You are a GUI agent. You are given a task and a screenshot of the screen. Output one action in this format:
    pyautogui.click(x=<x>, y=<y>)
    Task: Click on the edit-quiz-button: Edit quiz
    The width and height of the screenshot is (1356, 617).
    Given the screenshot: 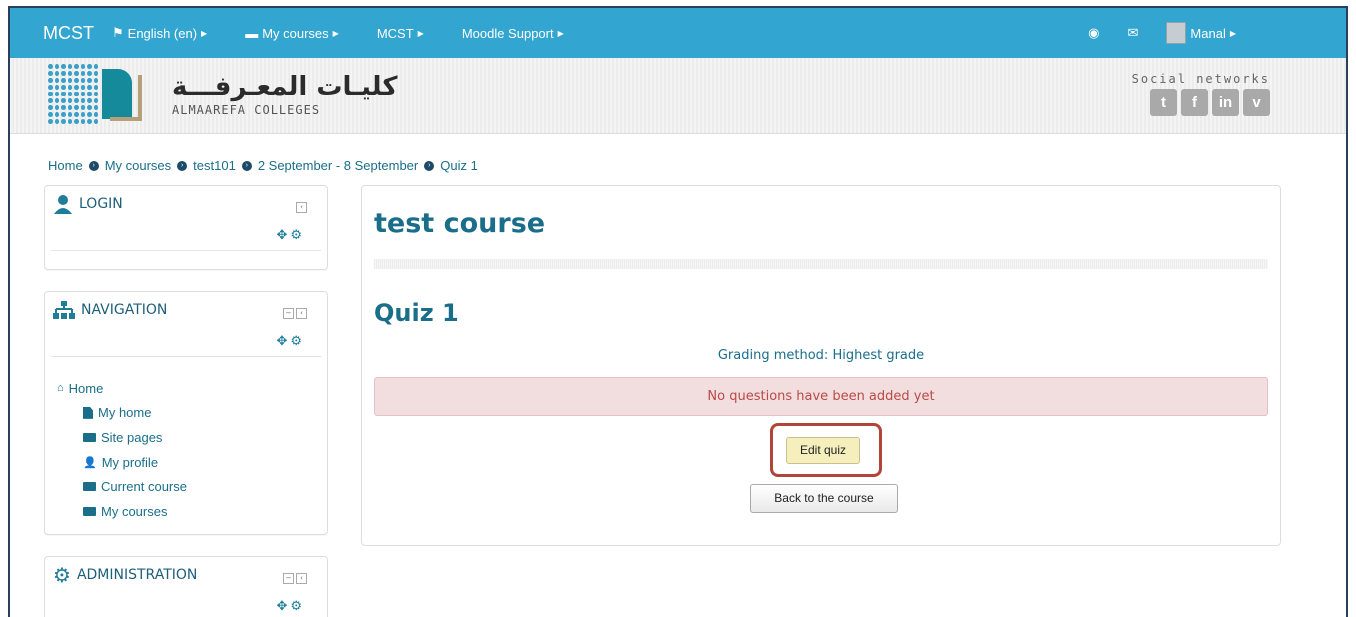 What is the action you would take?
    pyautogui.click(x=823, y=450)
    